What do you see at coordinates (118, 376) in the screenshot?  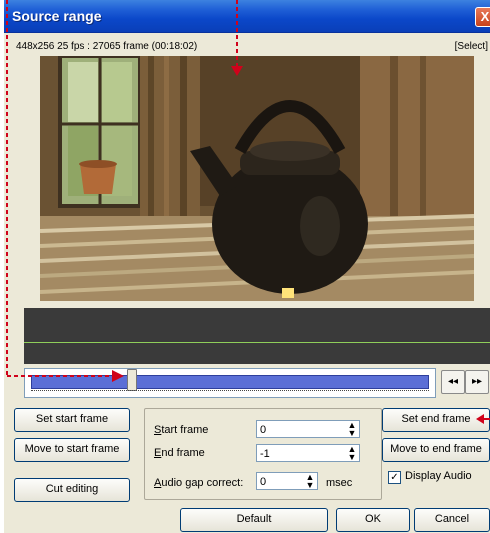 I see `annotation-arrowhead-seek` at bounding box center [118, 376].